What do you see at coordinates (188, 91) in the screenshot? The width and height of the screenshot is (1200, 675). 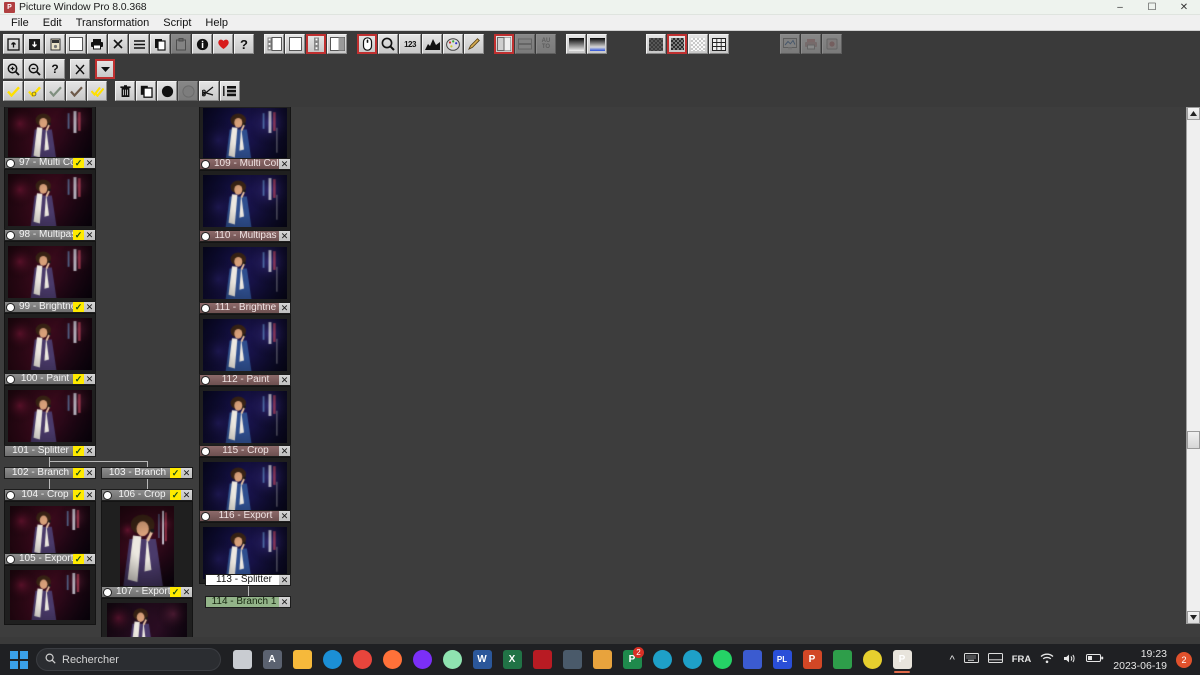 I see `circle-empty-icon` at bounding box center [188, 91].